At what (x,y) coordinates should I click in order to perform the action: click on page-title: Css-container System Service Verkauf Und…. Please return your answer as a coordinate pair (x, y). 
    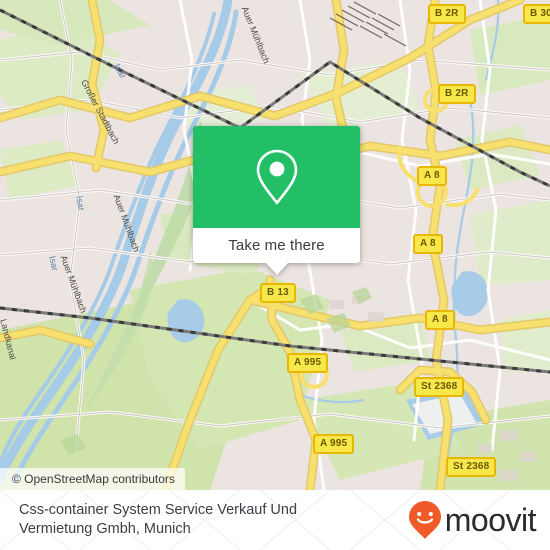
    Looking at the image, I should click on (158, 519).